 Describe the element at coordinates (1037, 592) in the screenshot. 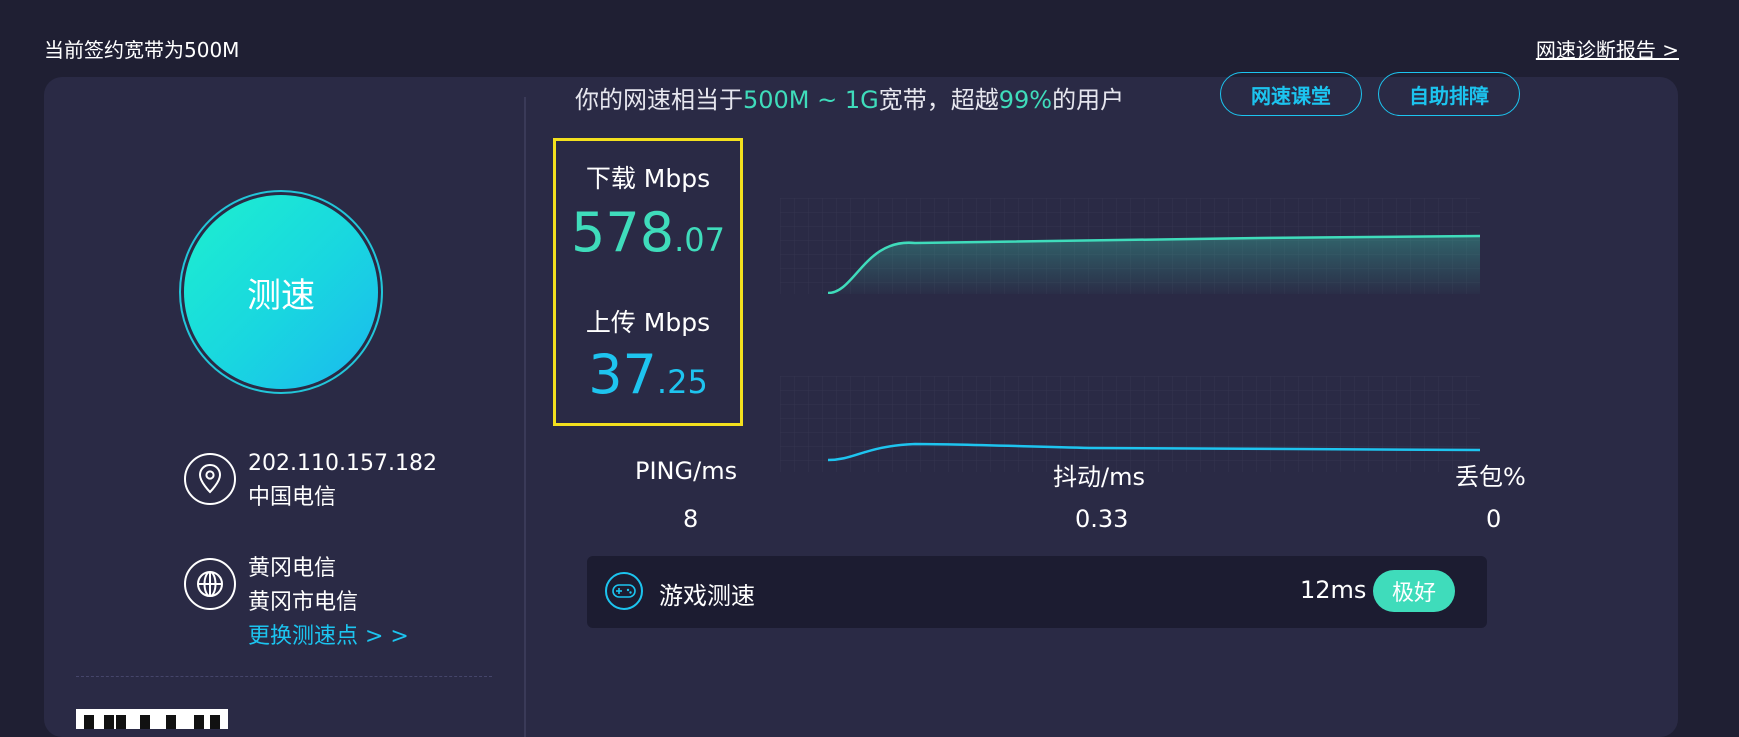

I see `game-speed-row: 游戏测速 12ms 极好` at that location.